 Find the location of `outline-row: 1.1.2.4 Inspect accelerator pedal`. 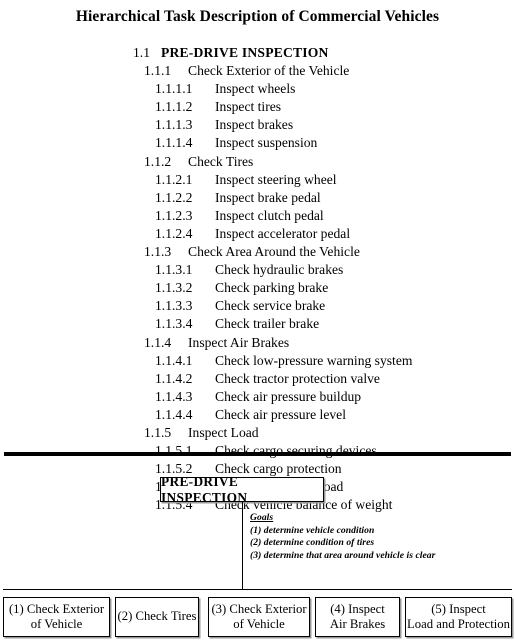

outline-row: 1.1.2.4 Inspect accelerator pedal is located at coordinates (257, 234).